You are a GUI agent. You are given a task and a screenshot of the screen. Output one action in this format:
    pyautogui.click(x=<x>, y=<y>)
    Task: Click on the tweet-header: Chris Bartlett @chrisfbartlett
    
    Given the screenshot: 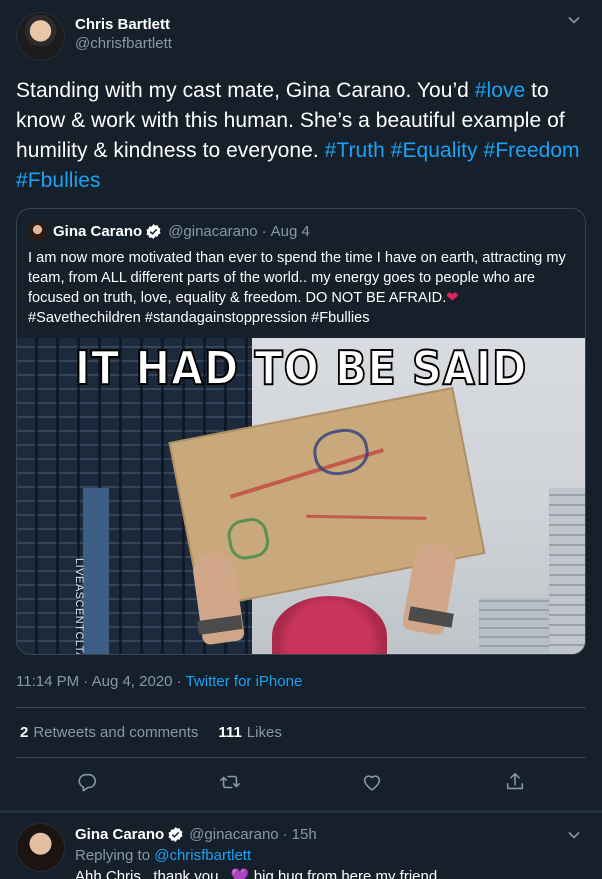 What is the action you would take?
    pyautogui.click(x=301, y=34)
    